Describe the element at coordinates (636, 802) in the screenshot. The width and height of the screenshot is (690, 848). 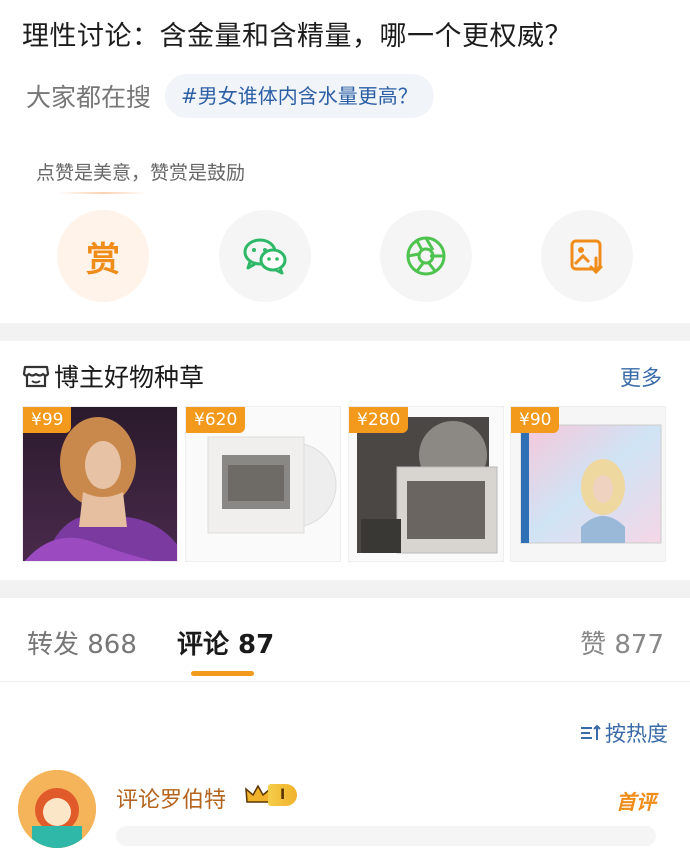
I see `first-comment-badge: 首评` at that location.